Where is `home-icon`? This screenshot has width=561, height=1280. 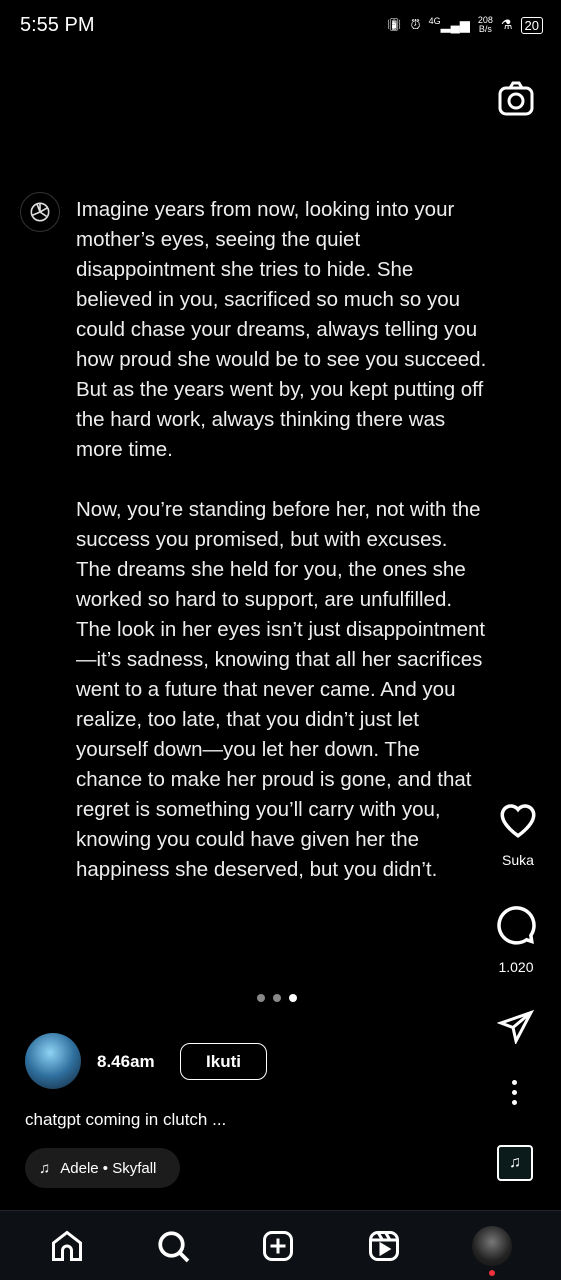
home-icon is located at coordinates (67, 1246).